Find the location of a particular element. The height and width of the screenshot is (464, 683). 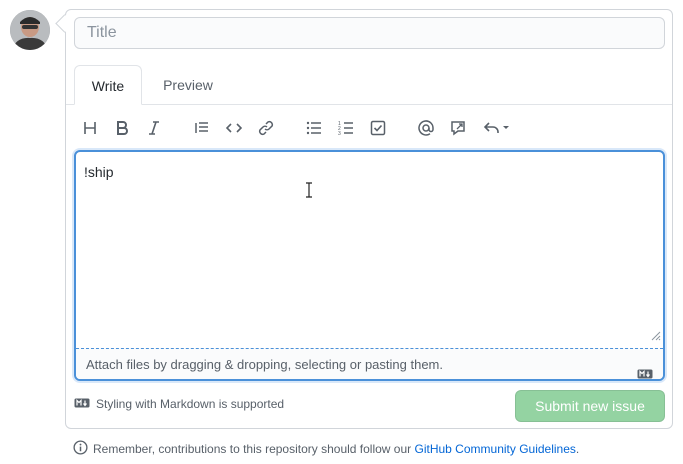

community-guidelines-link: GitHub Community Guidelines is located at coordinates (495, 449).